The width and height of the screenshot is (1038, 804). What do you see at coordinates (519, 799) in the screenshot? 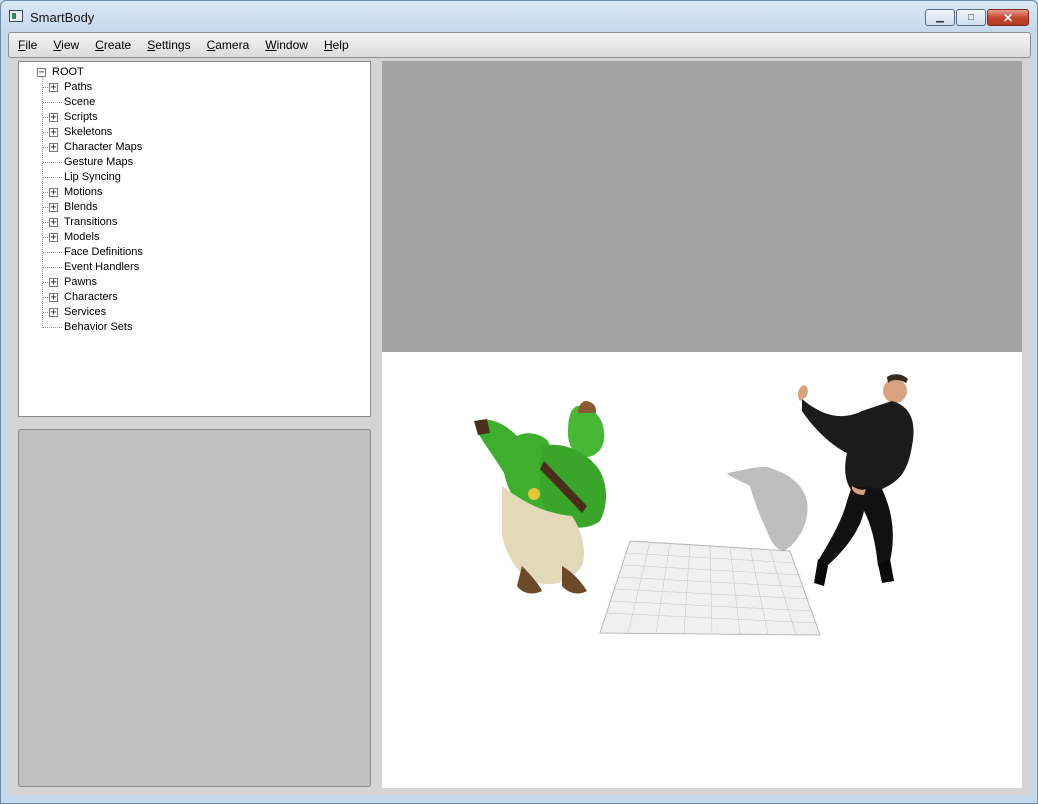
I see `window-bottom-border` at bounding box center [519, 799].